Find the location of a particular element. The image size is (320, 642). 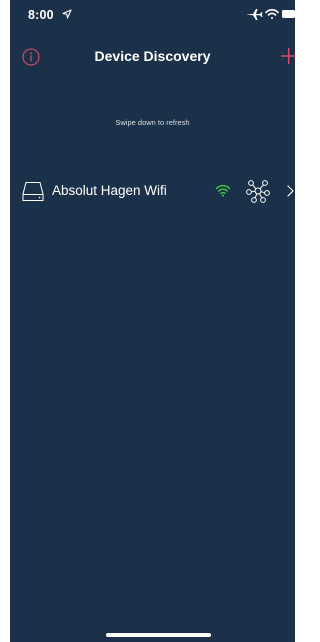

page-title: Device Discovery is located at coordinates (152, 56).